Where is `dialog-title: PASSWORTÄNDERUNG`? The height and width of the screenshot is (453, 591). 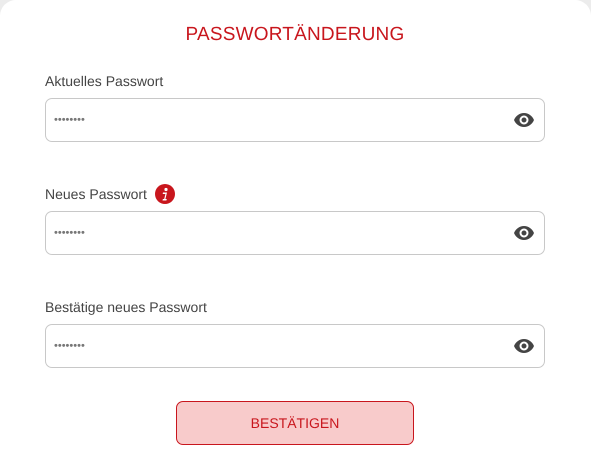
dialog-title: PASSWORTÄNDERUNG is located at coordinates (295, 35).